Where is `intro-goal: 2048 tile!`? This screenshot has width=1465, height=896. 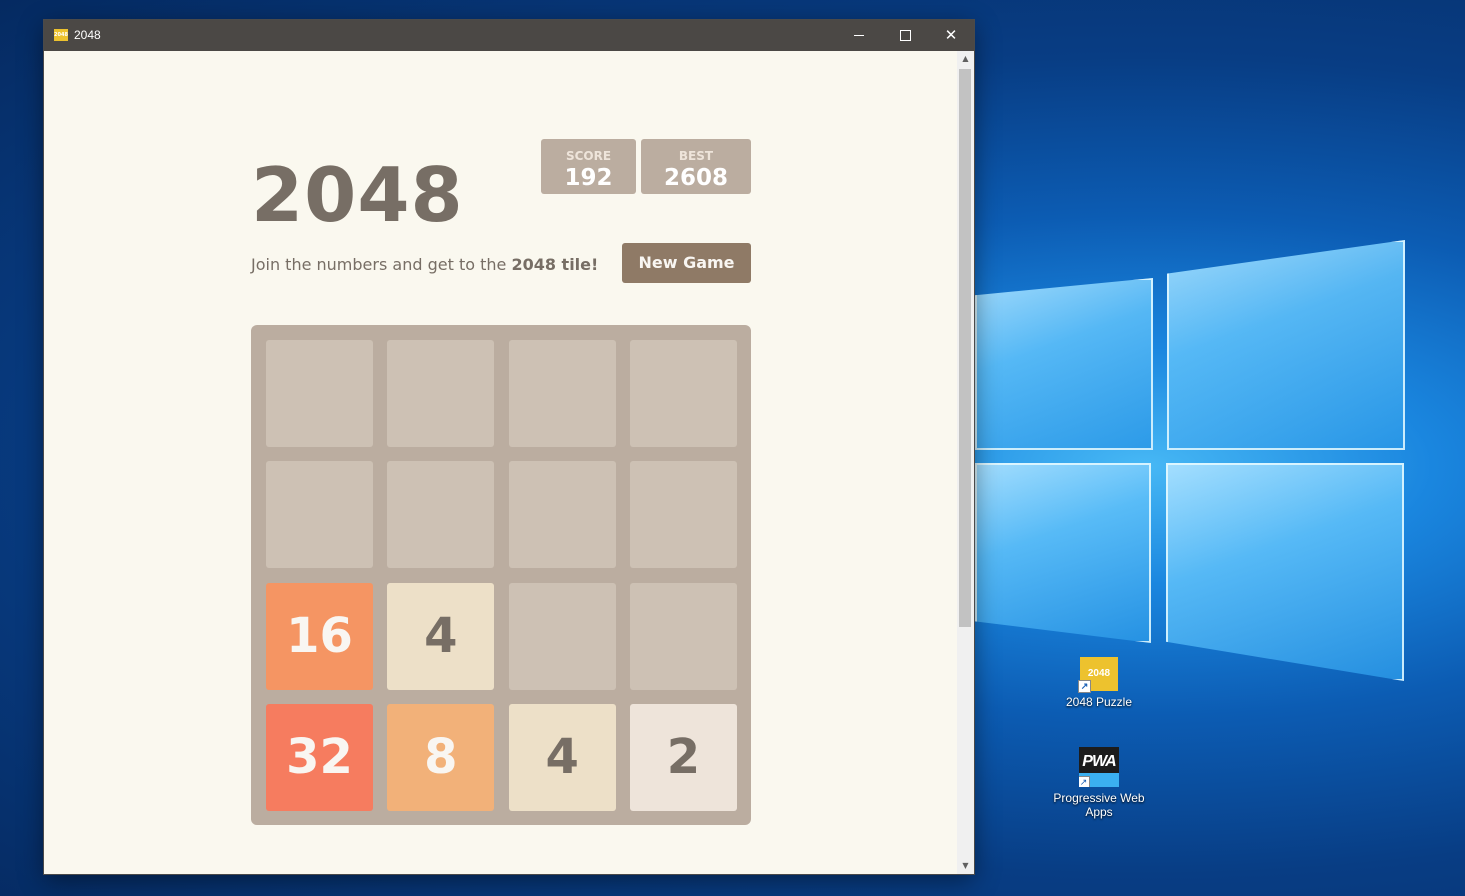
intro-goal: 2048 tile! is located at coordinates (555, 264).